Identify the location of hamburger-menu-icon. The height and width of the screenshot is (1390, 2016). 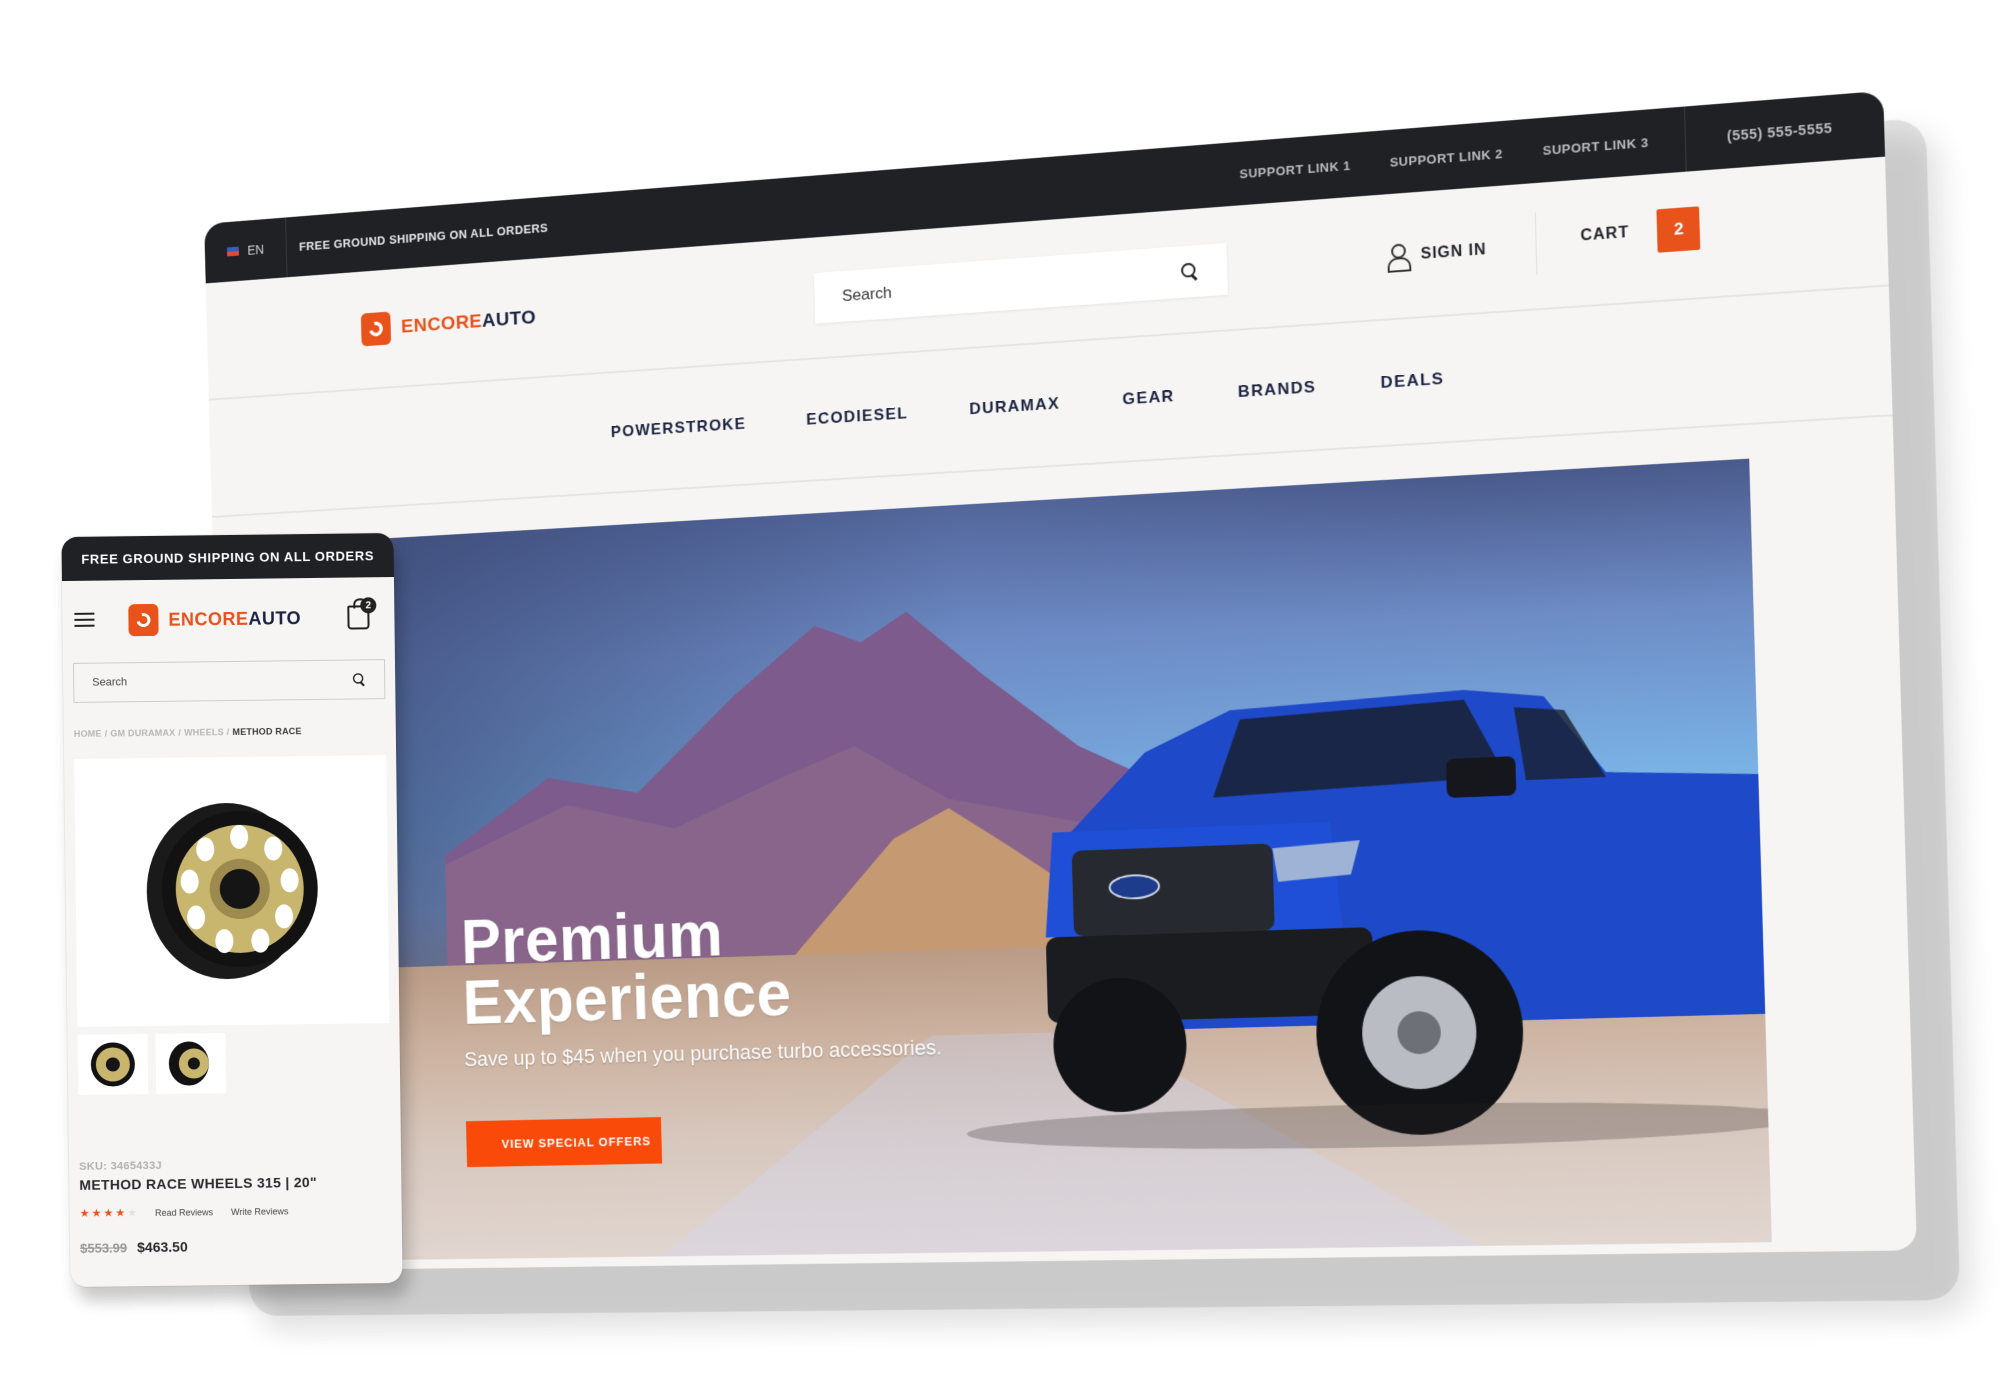
(84, 619).